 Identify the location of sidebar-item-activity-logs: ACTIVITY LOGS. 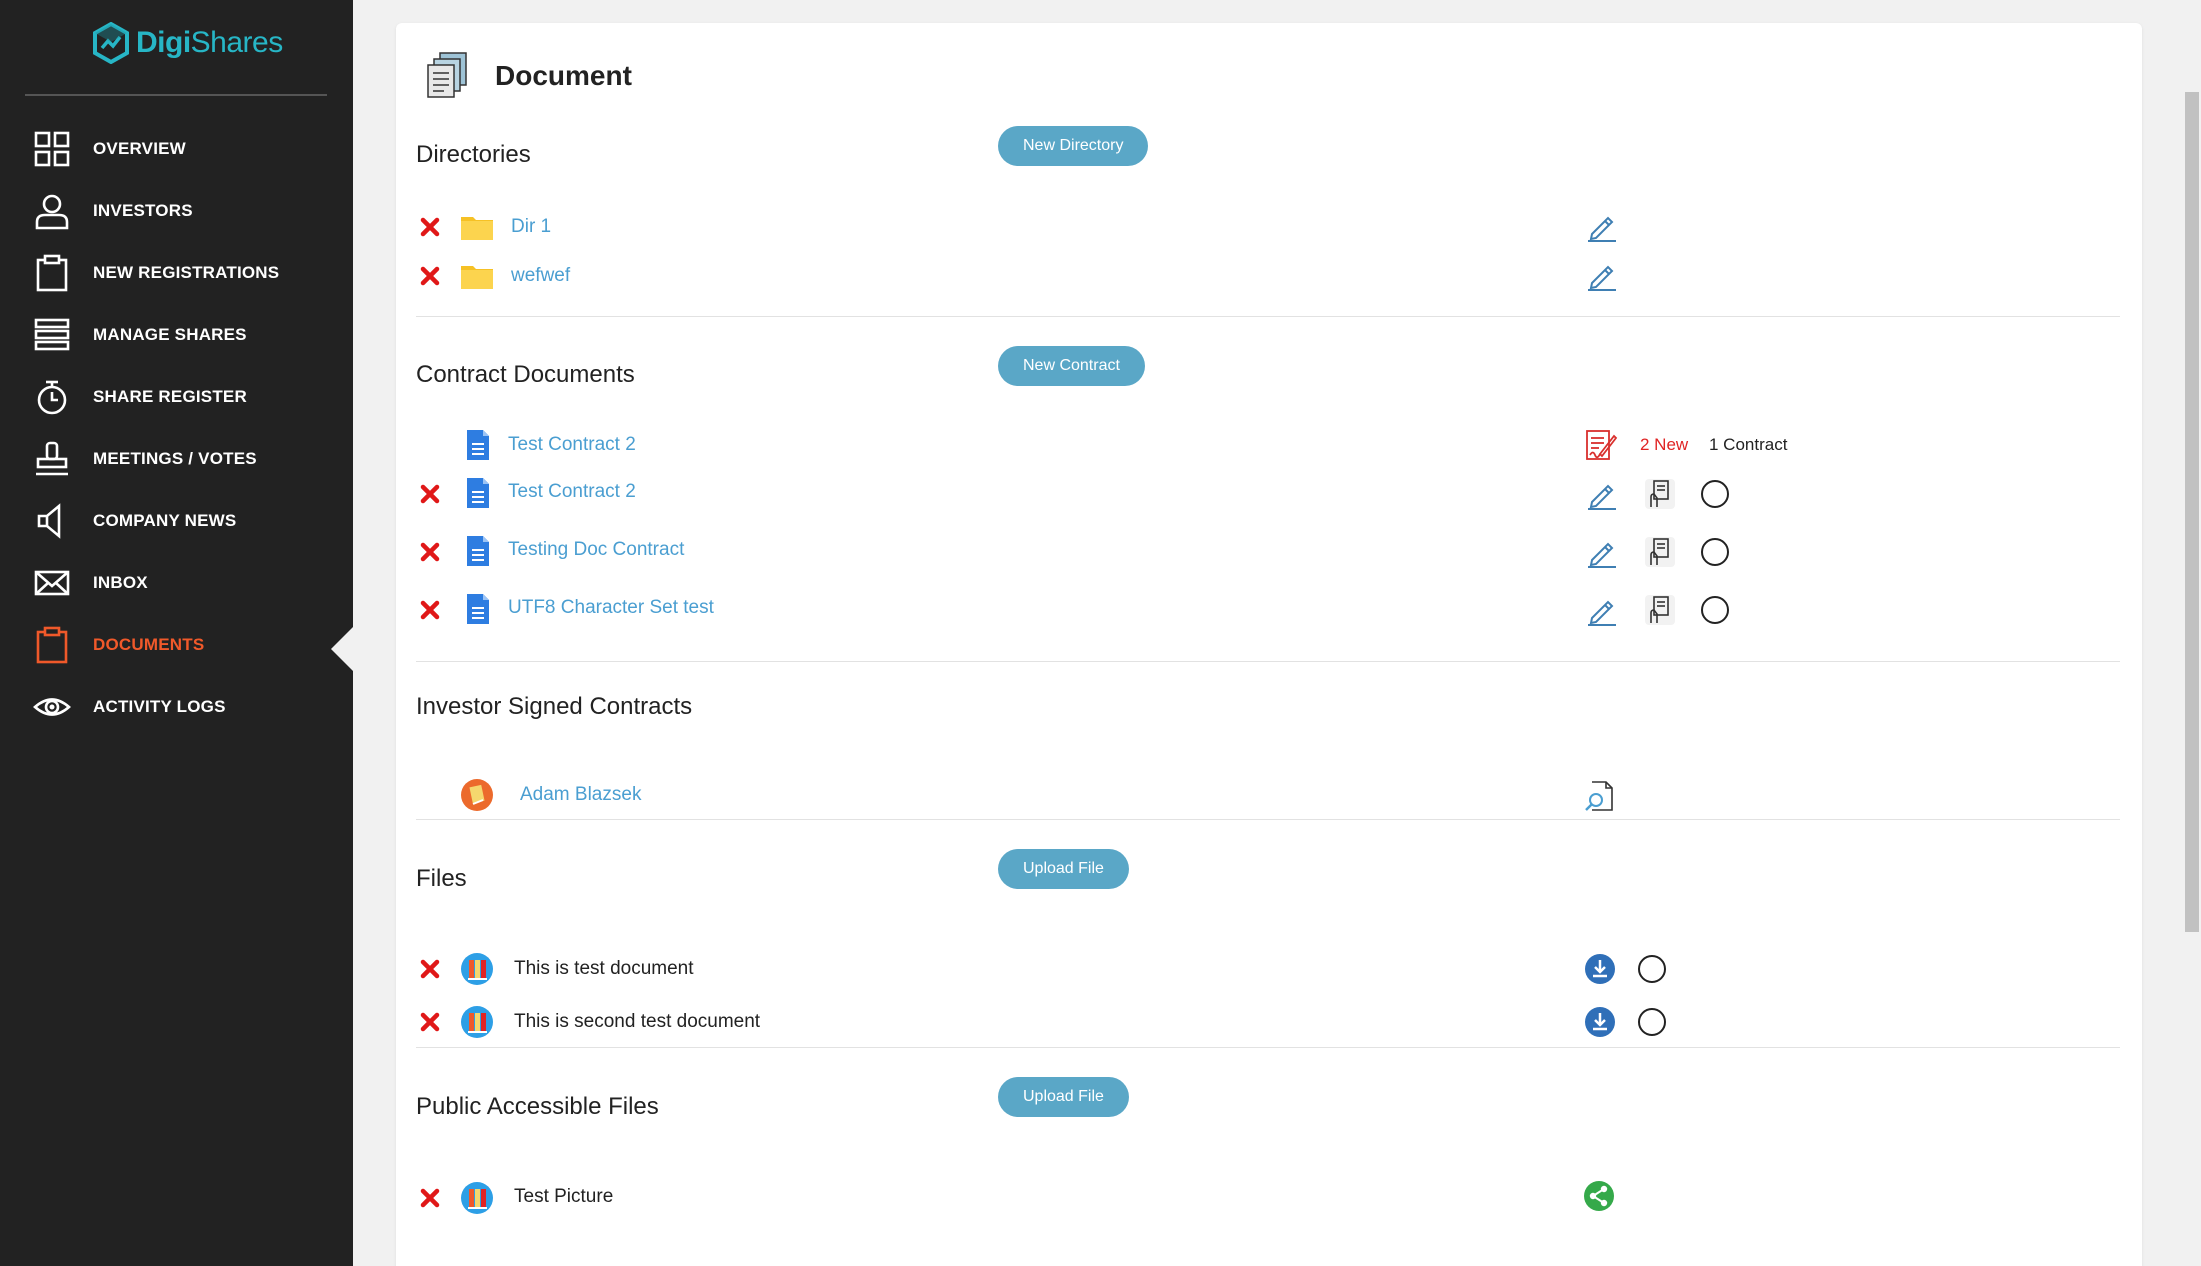
(176, 707).